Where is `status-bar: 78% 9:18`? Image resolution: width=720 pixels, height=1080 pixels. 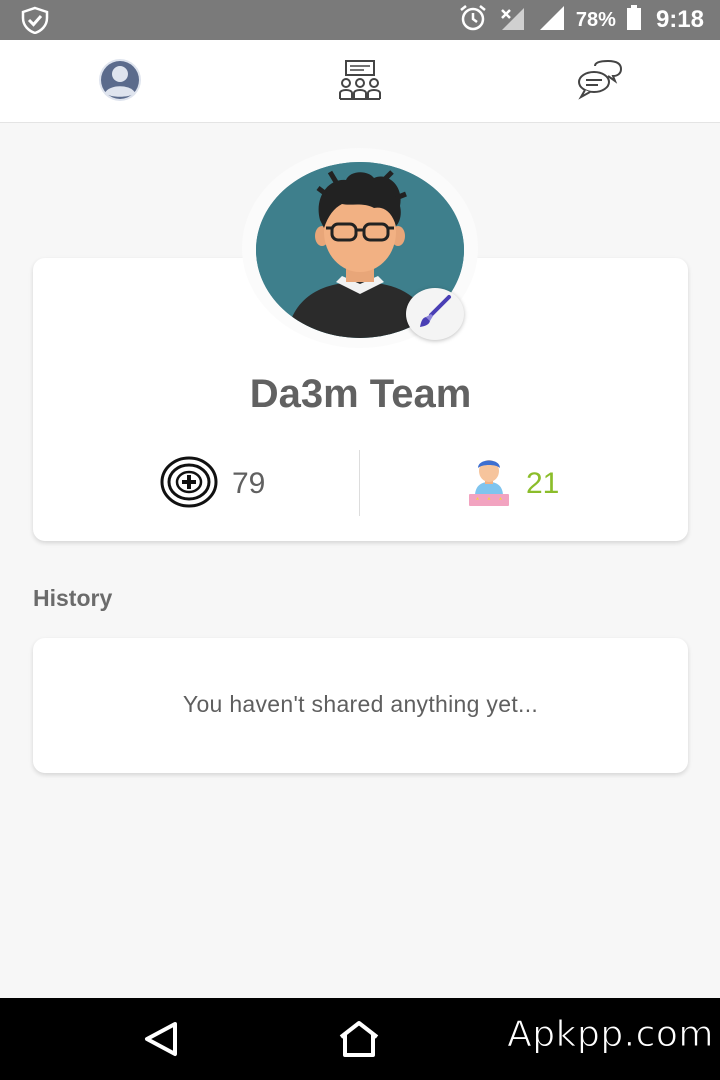
status-bar: 78% 9:18 is located at coordinates (360, 20).